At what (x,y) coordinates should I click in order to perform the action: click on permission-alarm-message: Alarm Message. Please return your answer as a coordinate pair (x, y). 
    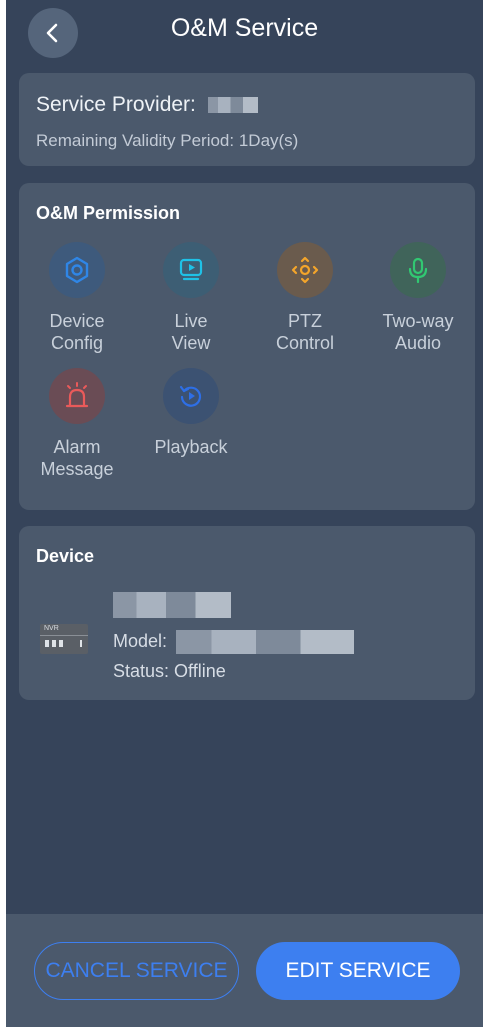
    Looking at the image, I should click on (77, 424).